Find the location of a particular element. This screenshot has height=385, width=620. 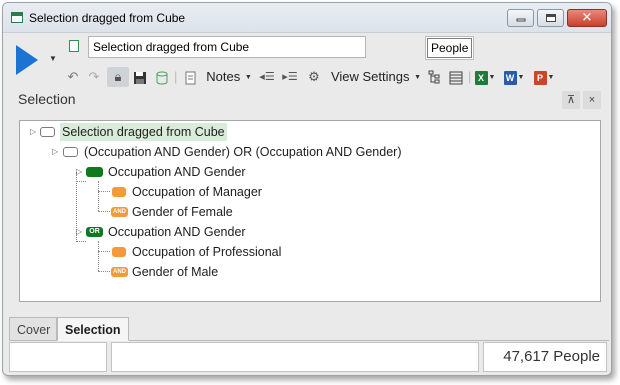

view-settings-label: View Settings is located at coordinates (370, 76).